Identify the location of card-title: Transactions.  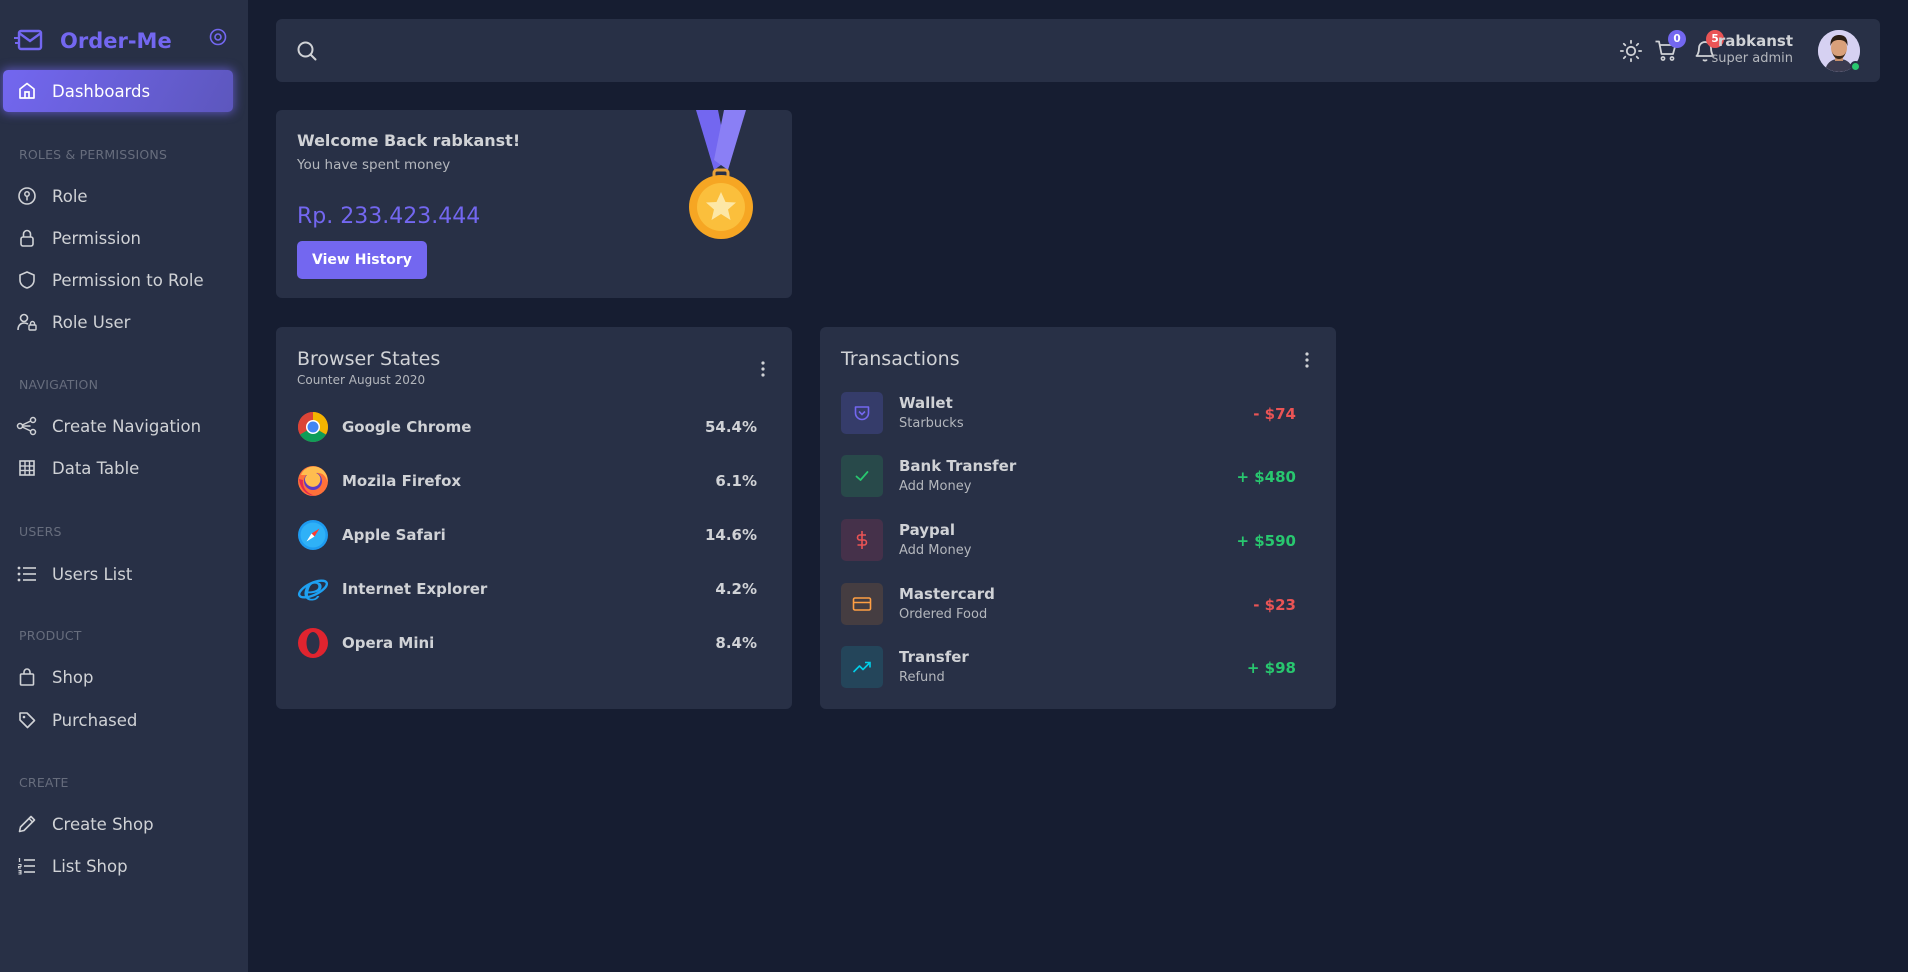
(900, 359).